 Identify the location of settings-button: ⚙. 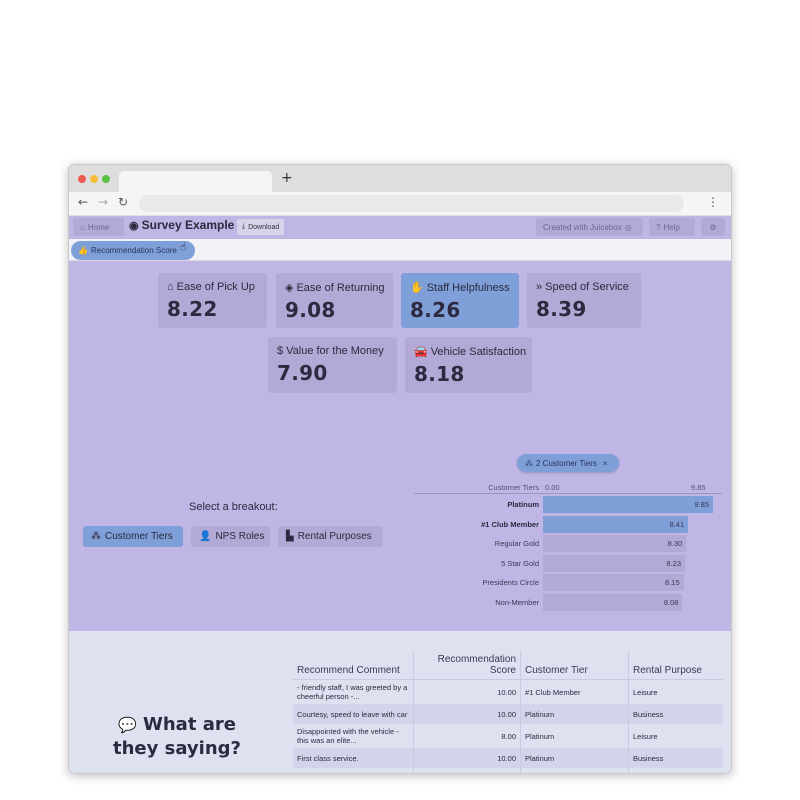
(713, 227).